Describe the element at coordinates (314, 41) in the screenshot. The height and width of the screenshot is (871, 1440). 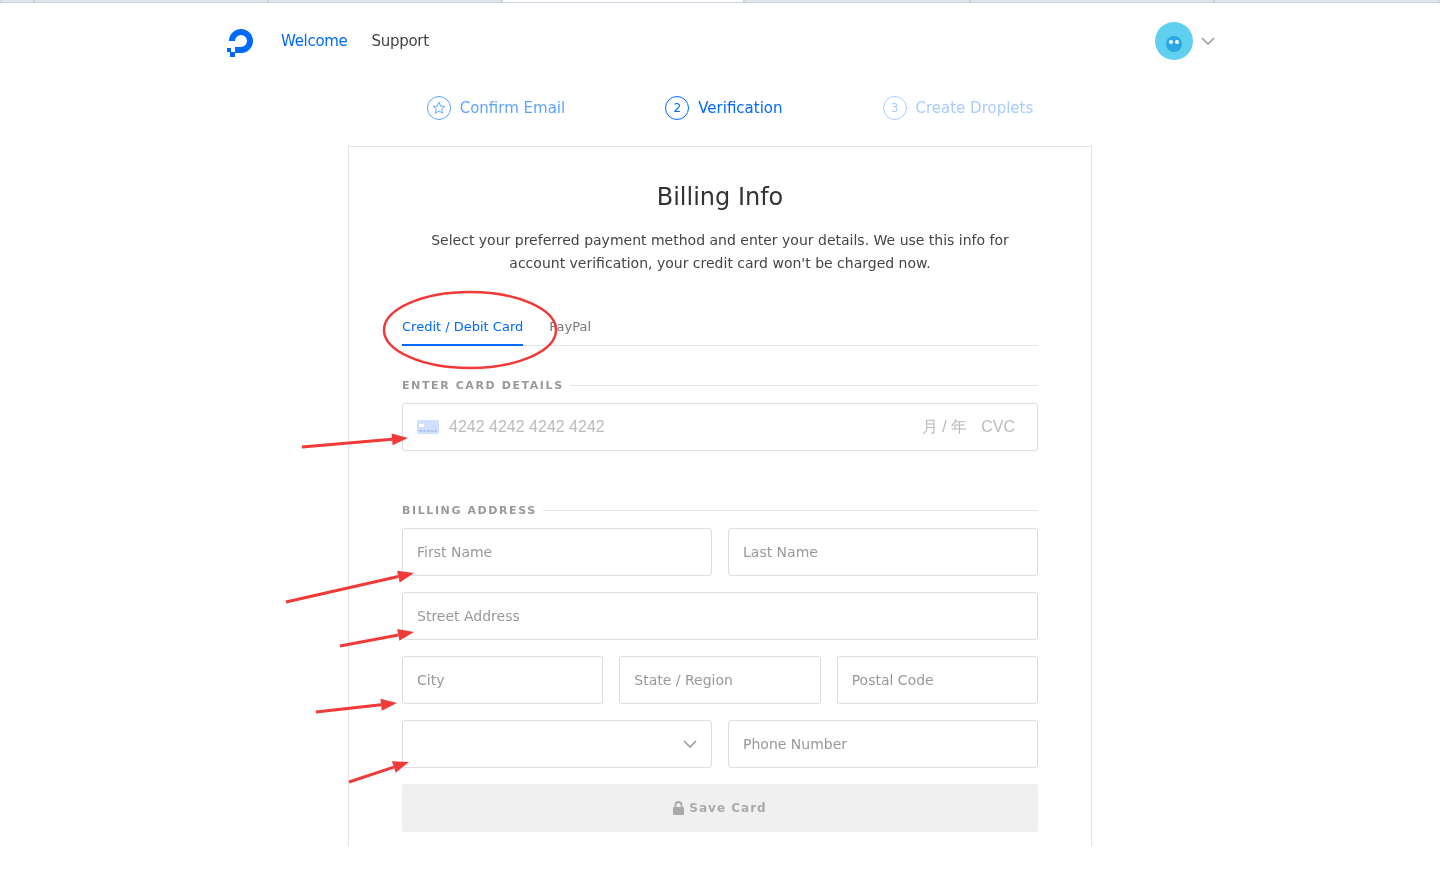
I see `nav-link: Welcome` at that location.